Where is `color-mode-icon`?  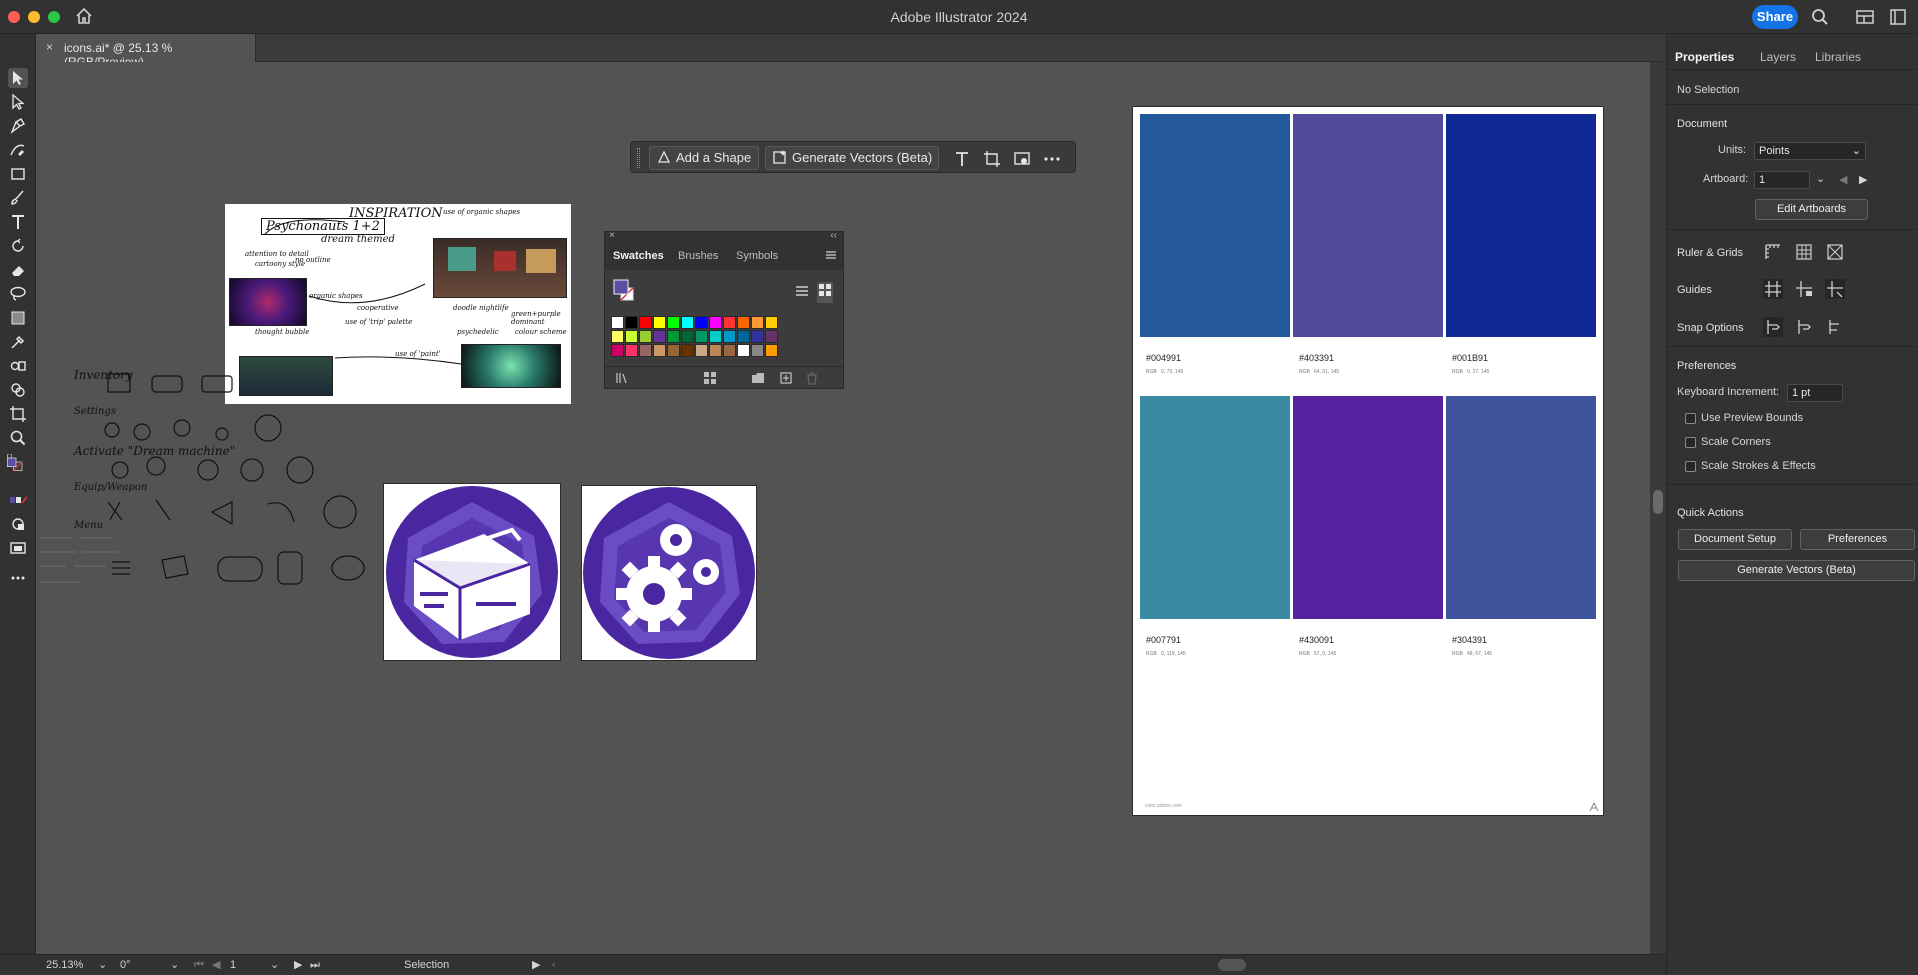
color-mode-icon is located at coordinates (18, 500).